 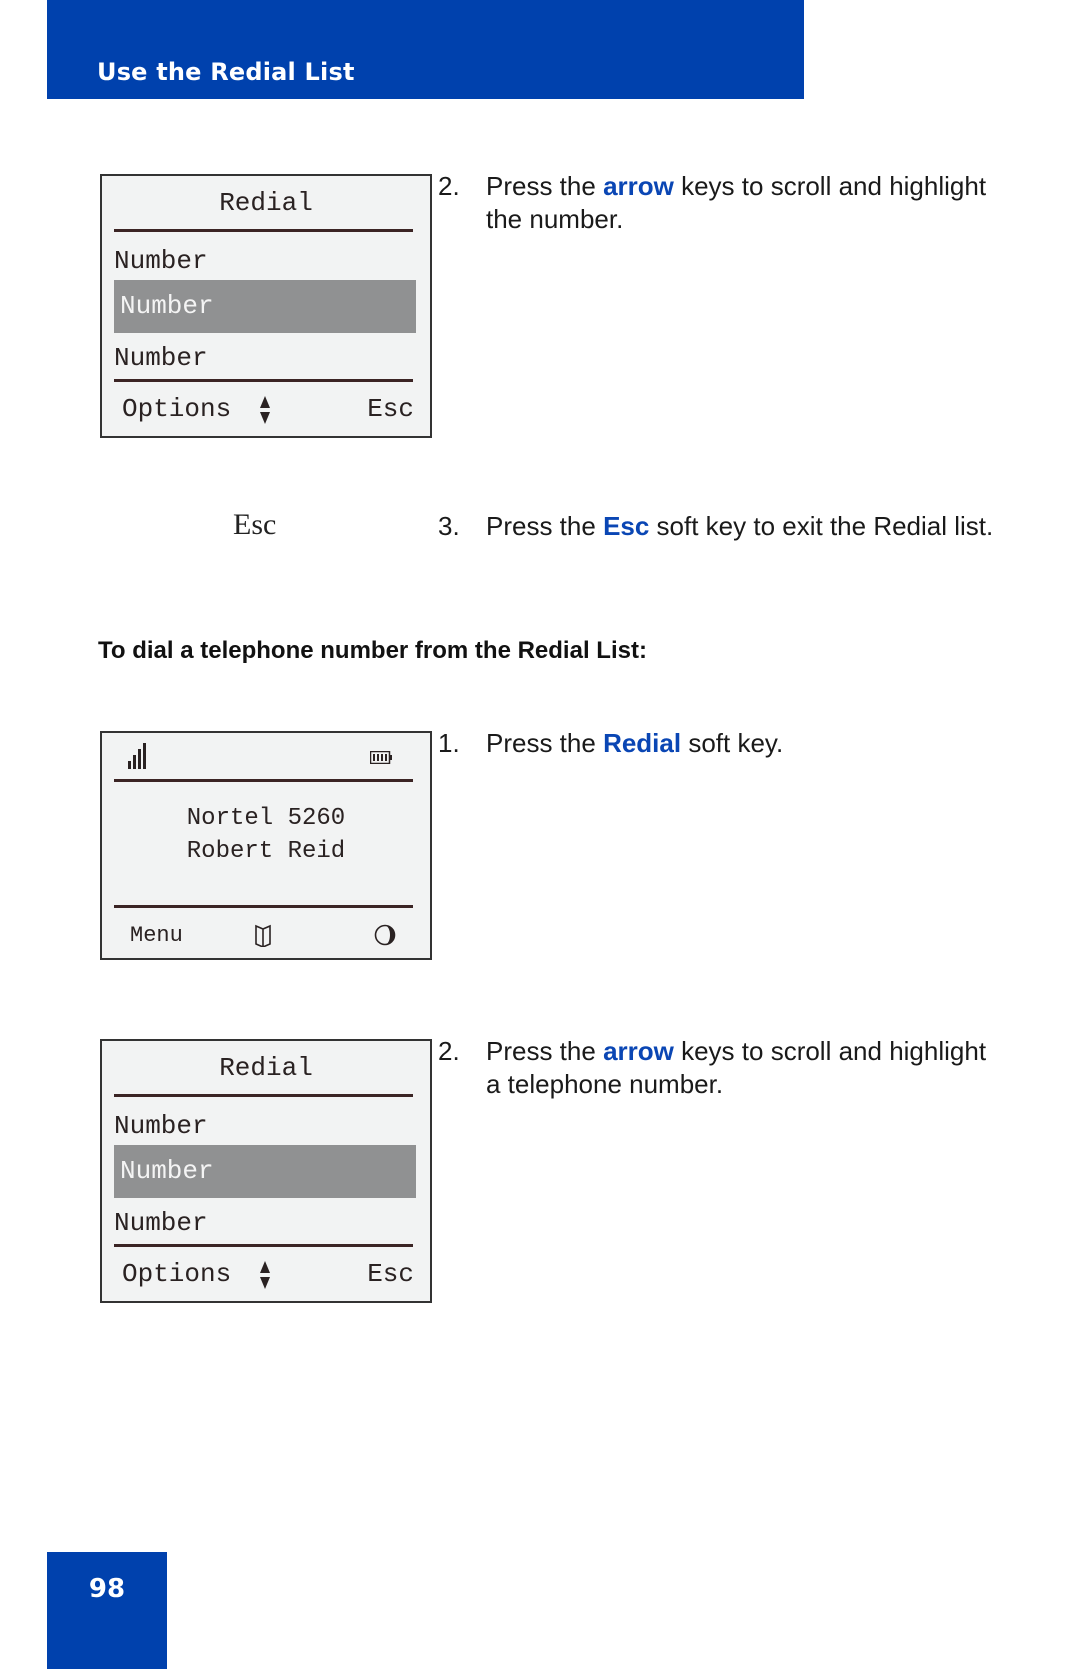 What do you see at coordinates (425, 49) in the screenshot?
I see `header-band: Use the Redial List` at bounding box center [425, 49].